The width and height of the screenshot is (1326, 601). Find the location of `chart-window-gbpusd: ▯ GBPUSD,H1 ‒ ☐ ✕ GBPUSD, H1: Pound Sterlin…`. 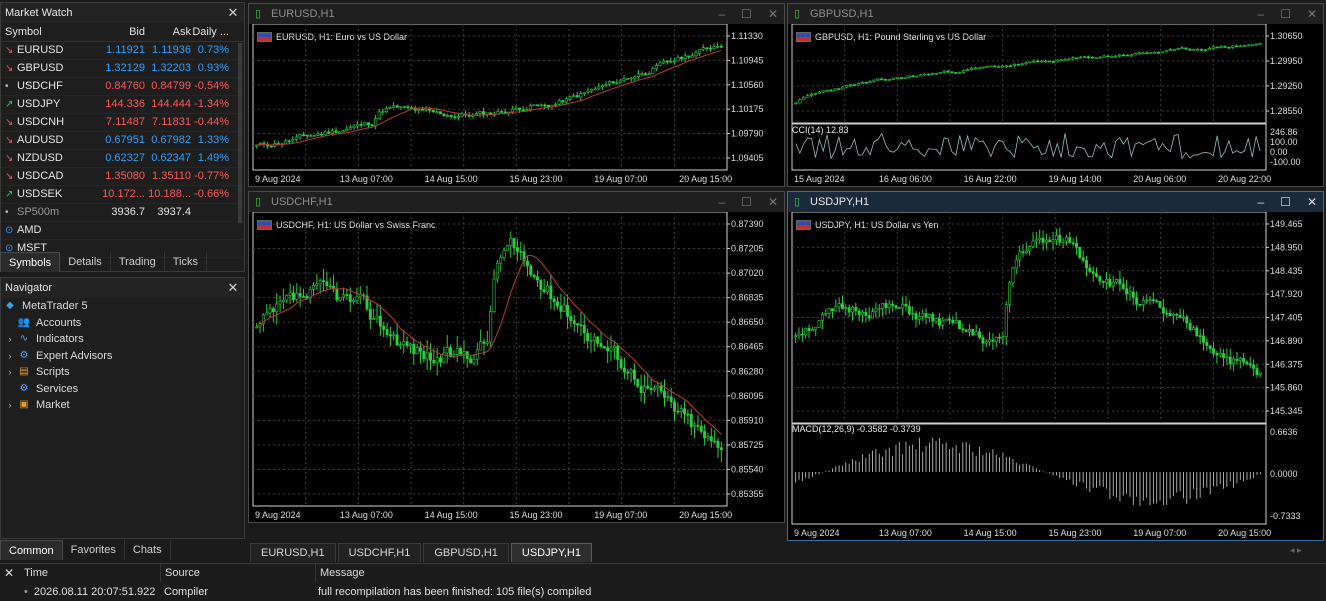

chart-window-gbpusd: ▯ GBPUSD,H1 ‒ ☐ ✕ GBPUSD, H1: Pound Sterlin… is located at coordinates (1055, 95).